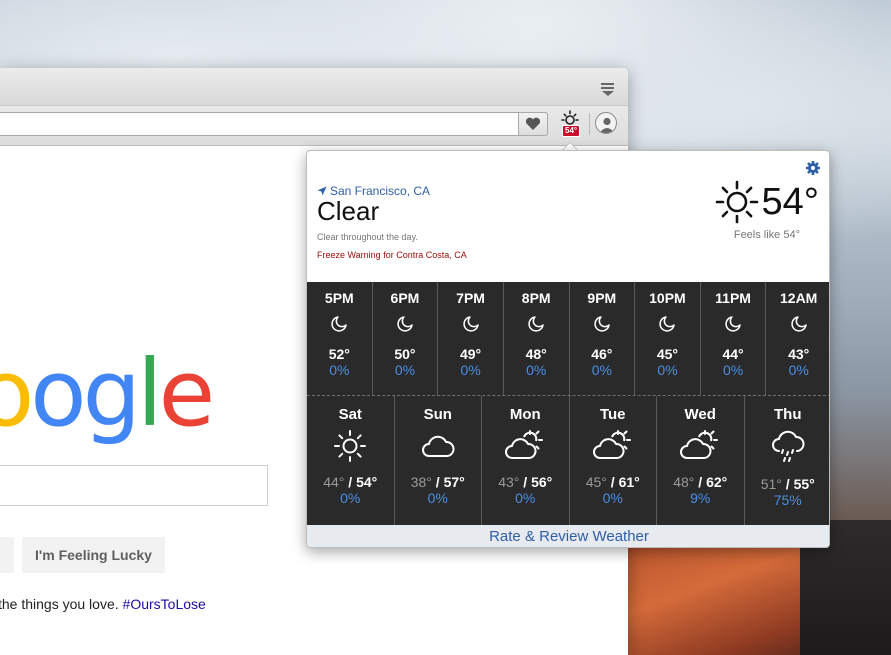 This screenshot has height=655, width=891. What do you see at coordinates (339, 298) in the screenshot?
I see `hour-label: 5PM` at bounding box center [339, 298].